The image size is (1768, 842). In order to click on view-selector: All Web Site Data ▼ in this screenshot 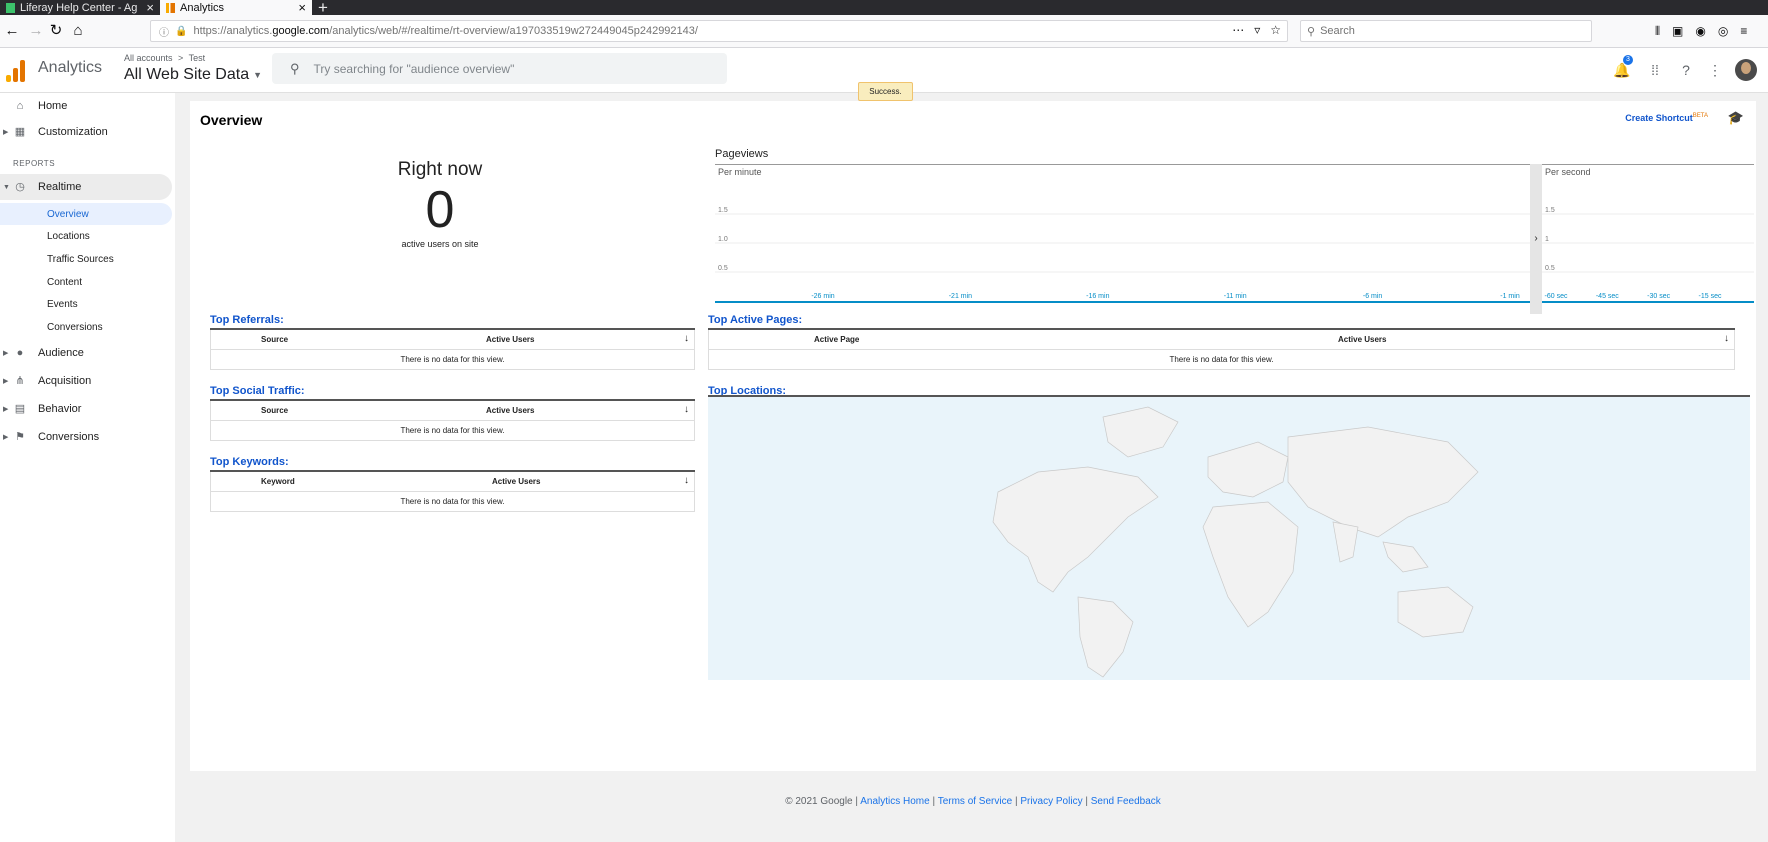, I will do `click(193, 75)`.